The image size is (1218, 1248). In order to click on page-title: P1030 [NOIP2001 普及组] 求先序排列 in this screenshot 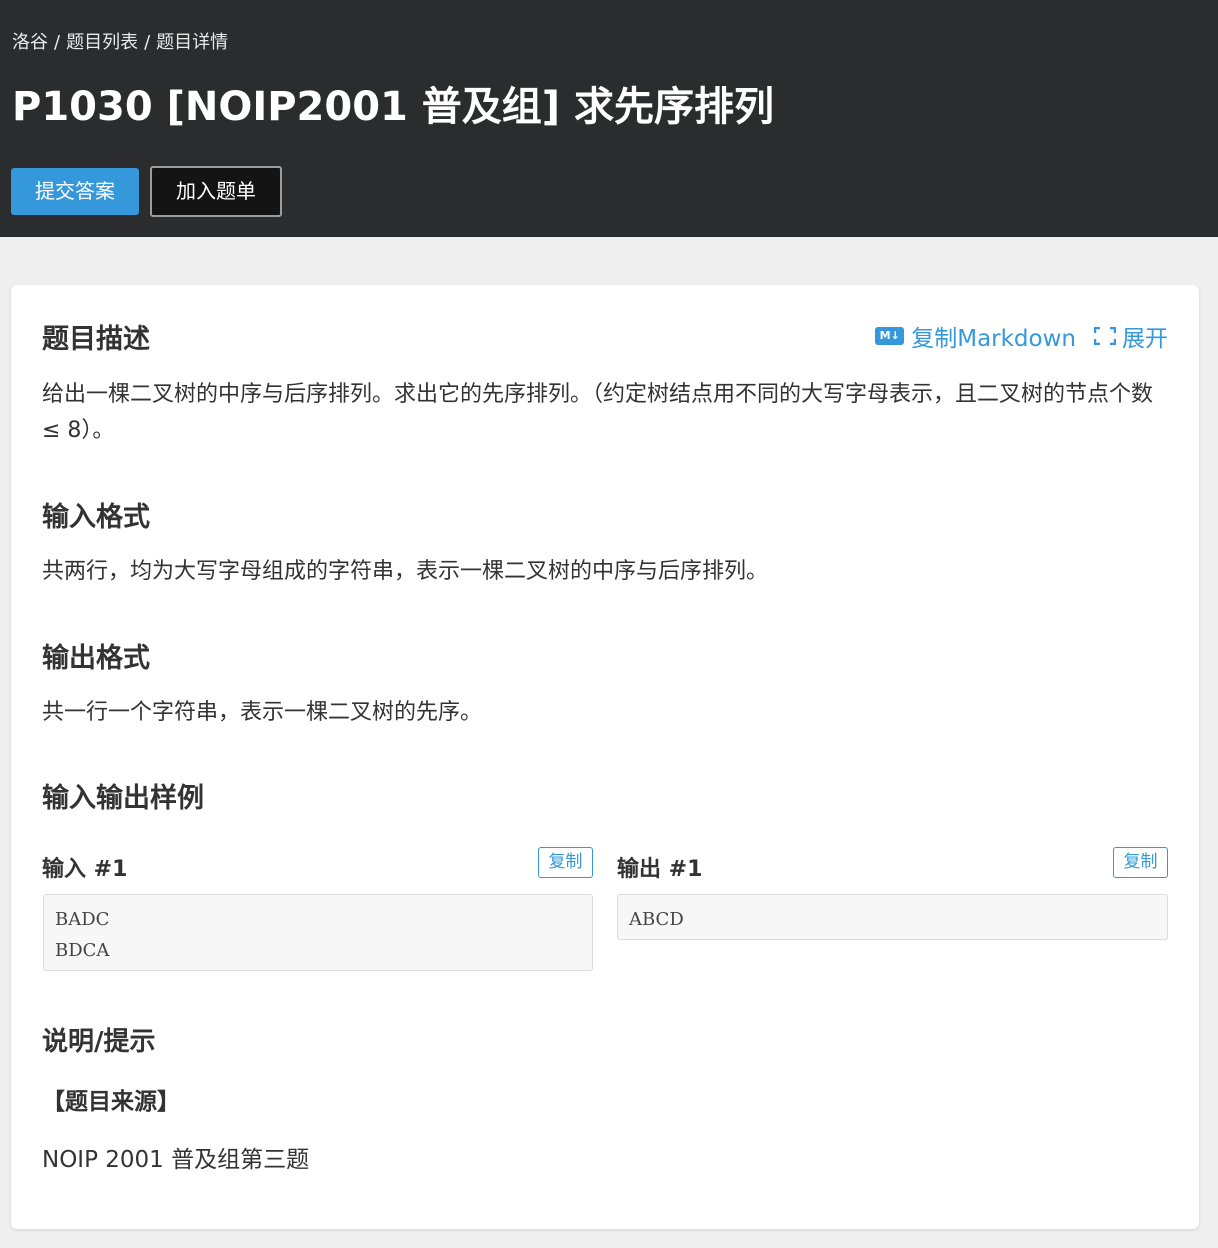, I will do `click(393, 107)`.